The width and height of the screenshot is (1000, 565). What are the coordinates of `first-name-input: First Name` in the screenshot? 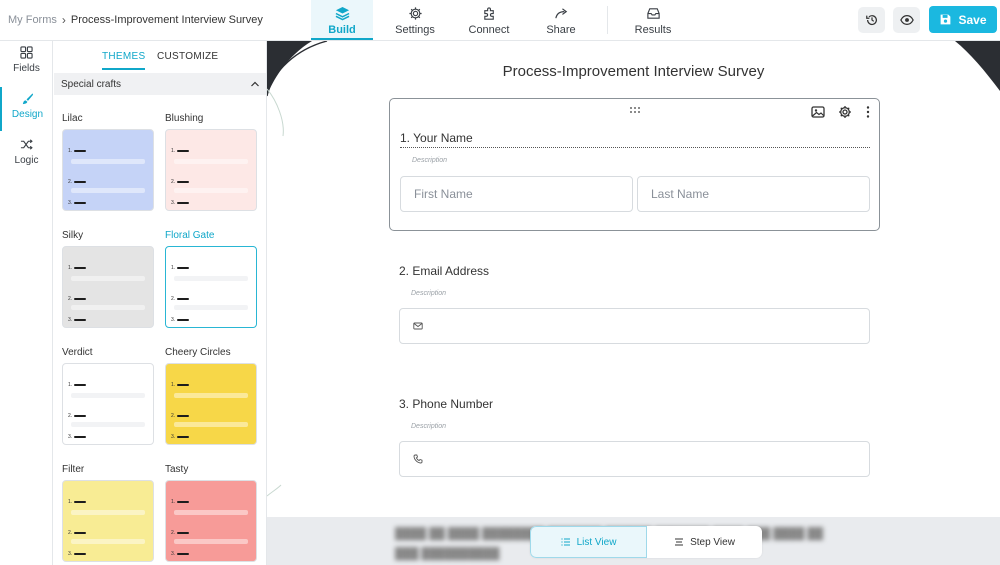 It's located at (516, 194).